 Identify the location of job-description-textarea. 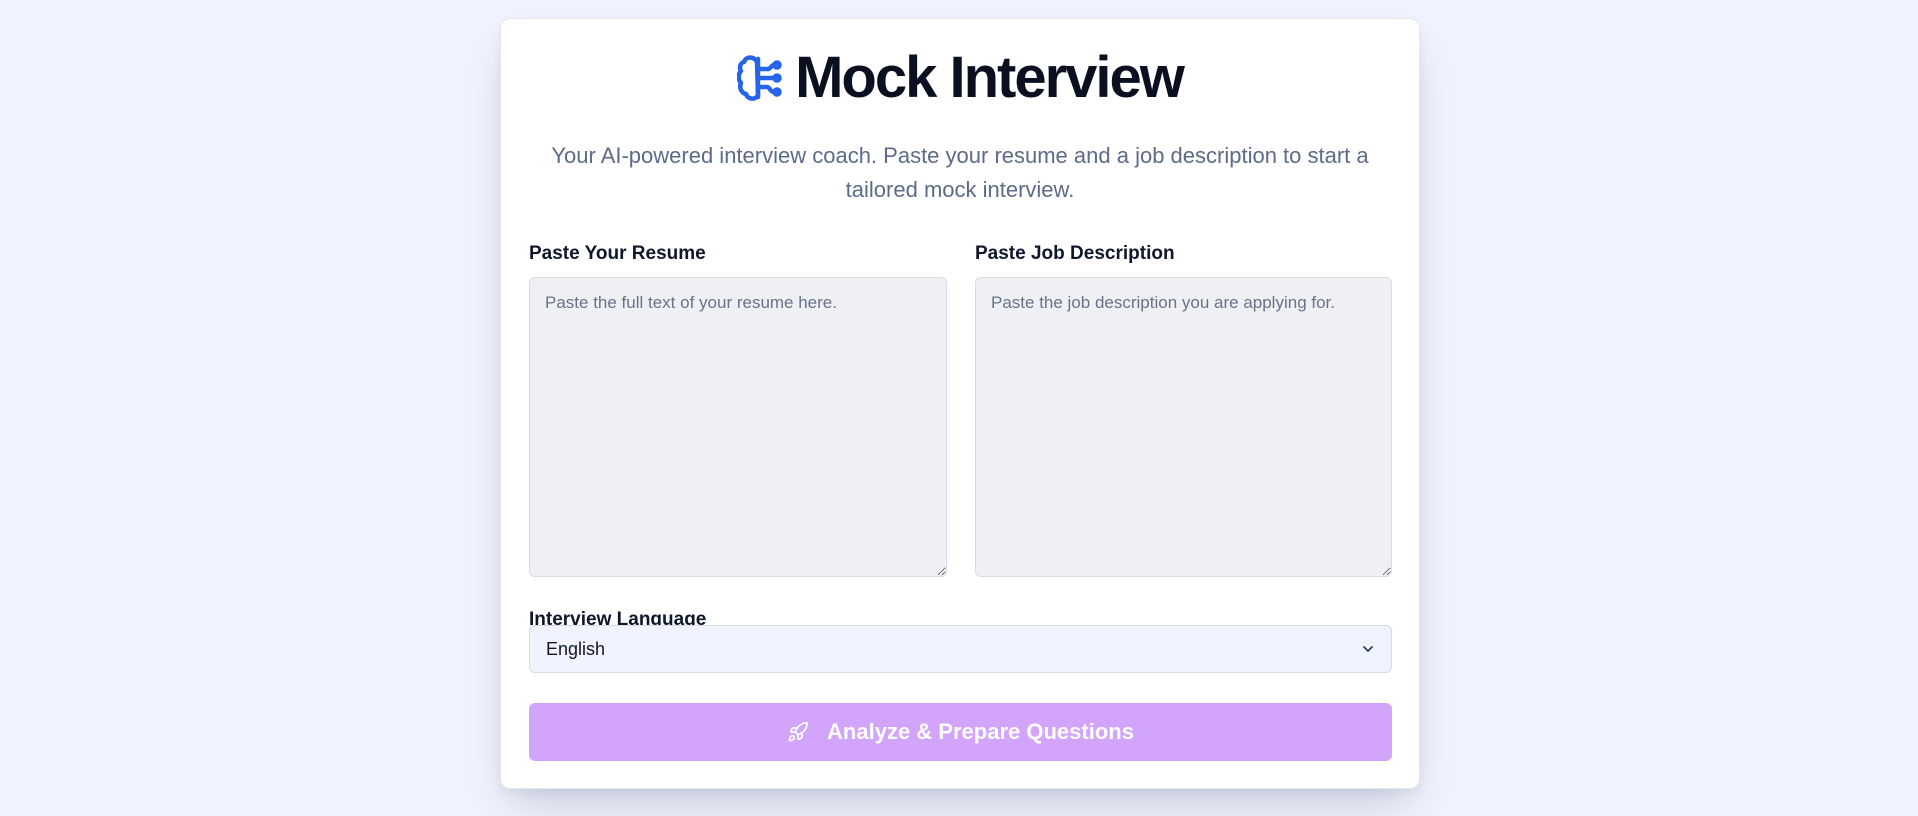
(1183, 427).